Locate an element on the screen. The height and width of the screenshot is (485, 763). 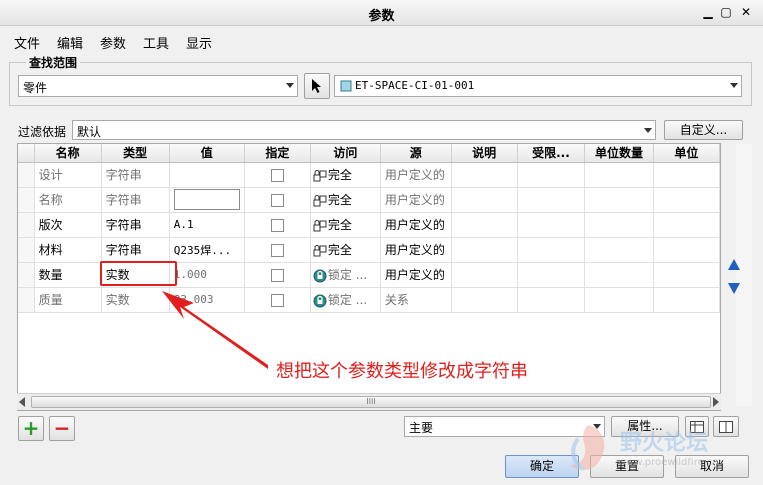
table-row: 质量 实数 83.003 锁定 ... 关系 is located at coordinates (369, 300).